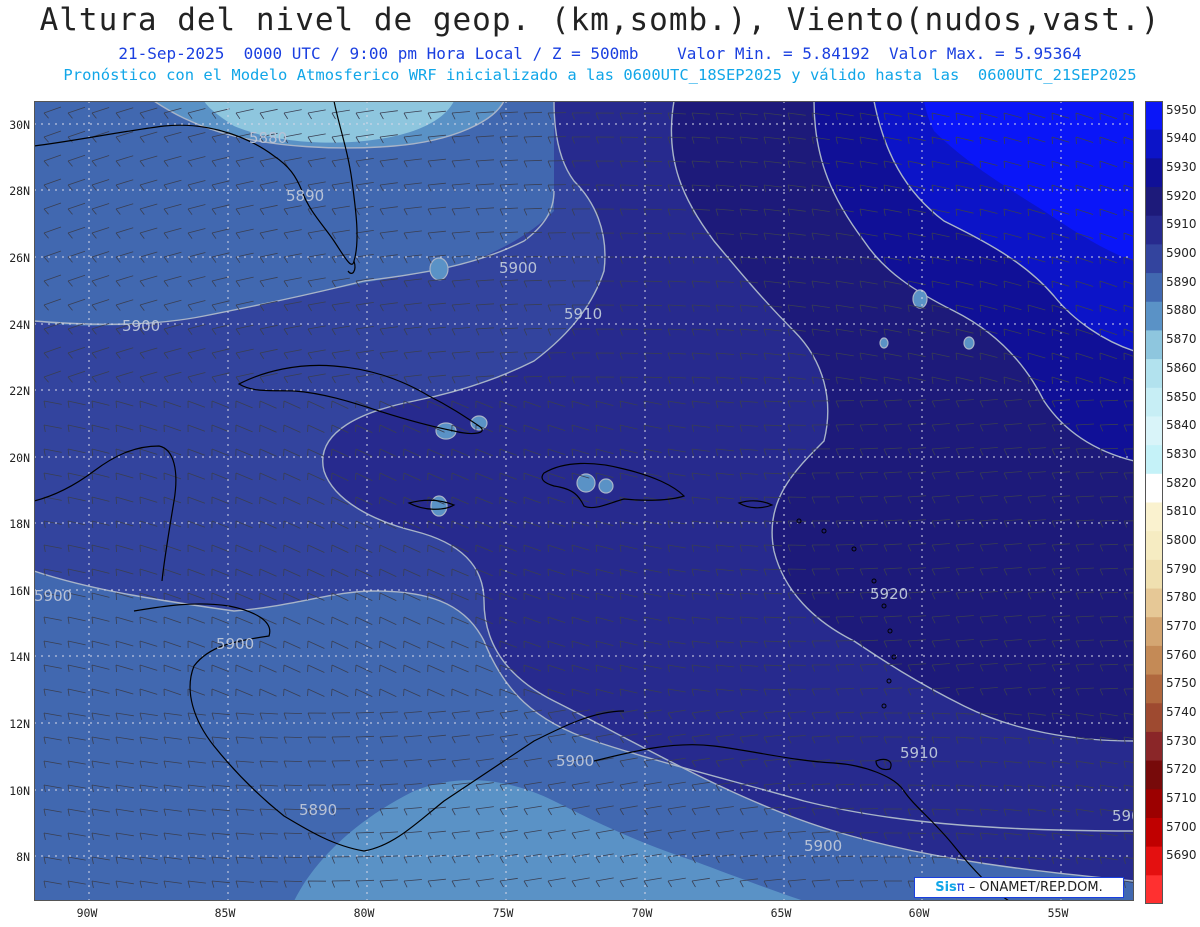 Image resolution: width=1200 pixels, height=927 pixels. What do you see at coordinates (503, 913) in the screenshot?
I see `lon-label: 75W` at bounding box center [503, 913].